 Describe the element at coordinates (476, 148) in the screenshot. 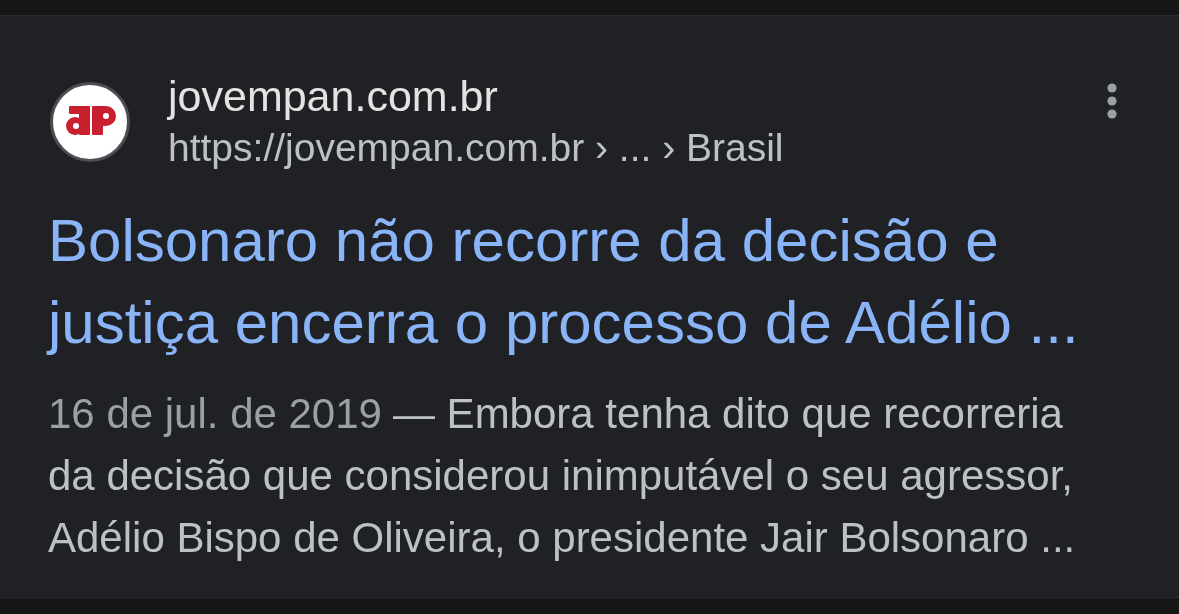

I see `url-breadcrumb: https://jovempan.com.br › ... › Brasil` at that location.